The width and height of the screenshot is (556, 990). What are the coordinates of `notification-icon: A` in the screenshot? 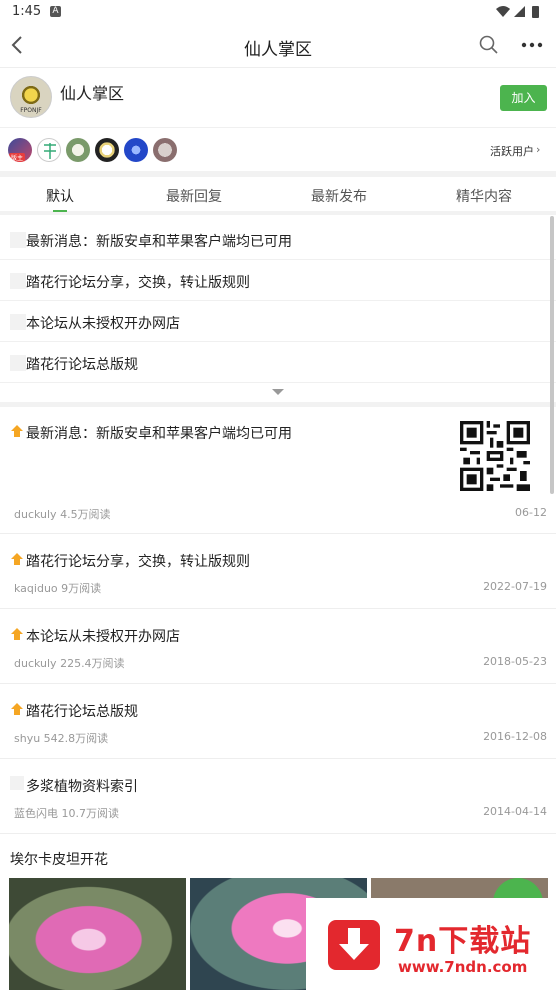 It's located at (55, 11).